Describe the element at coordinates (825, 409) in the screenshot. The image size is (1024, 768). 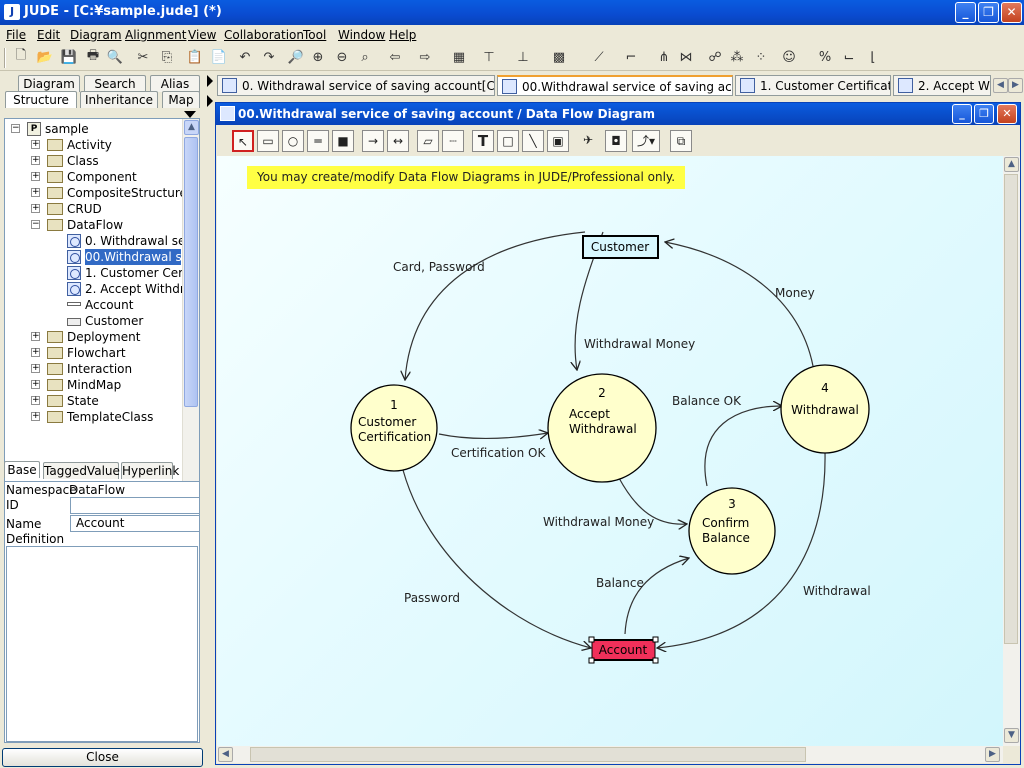
I see `process-4: 4 Withdrawal` at that location.